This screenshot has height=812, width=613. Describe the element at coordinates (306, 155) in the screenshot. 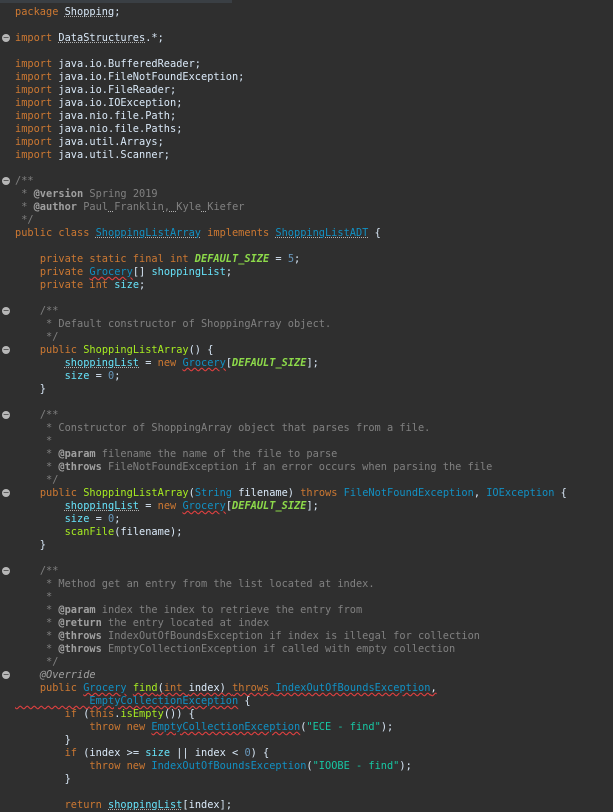

I see `code-line: import java.util.Scanner;` at that location.